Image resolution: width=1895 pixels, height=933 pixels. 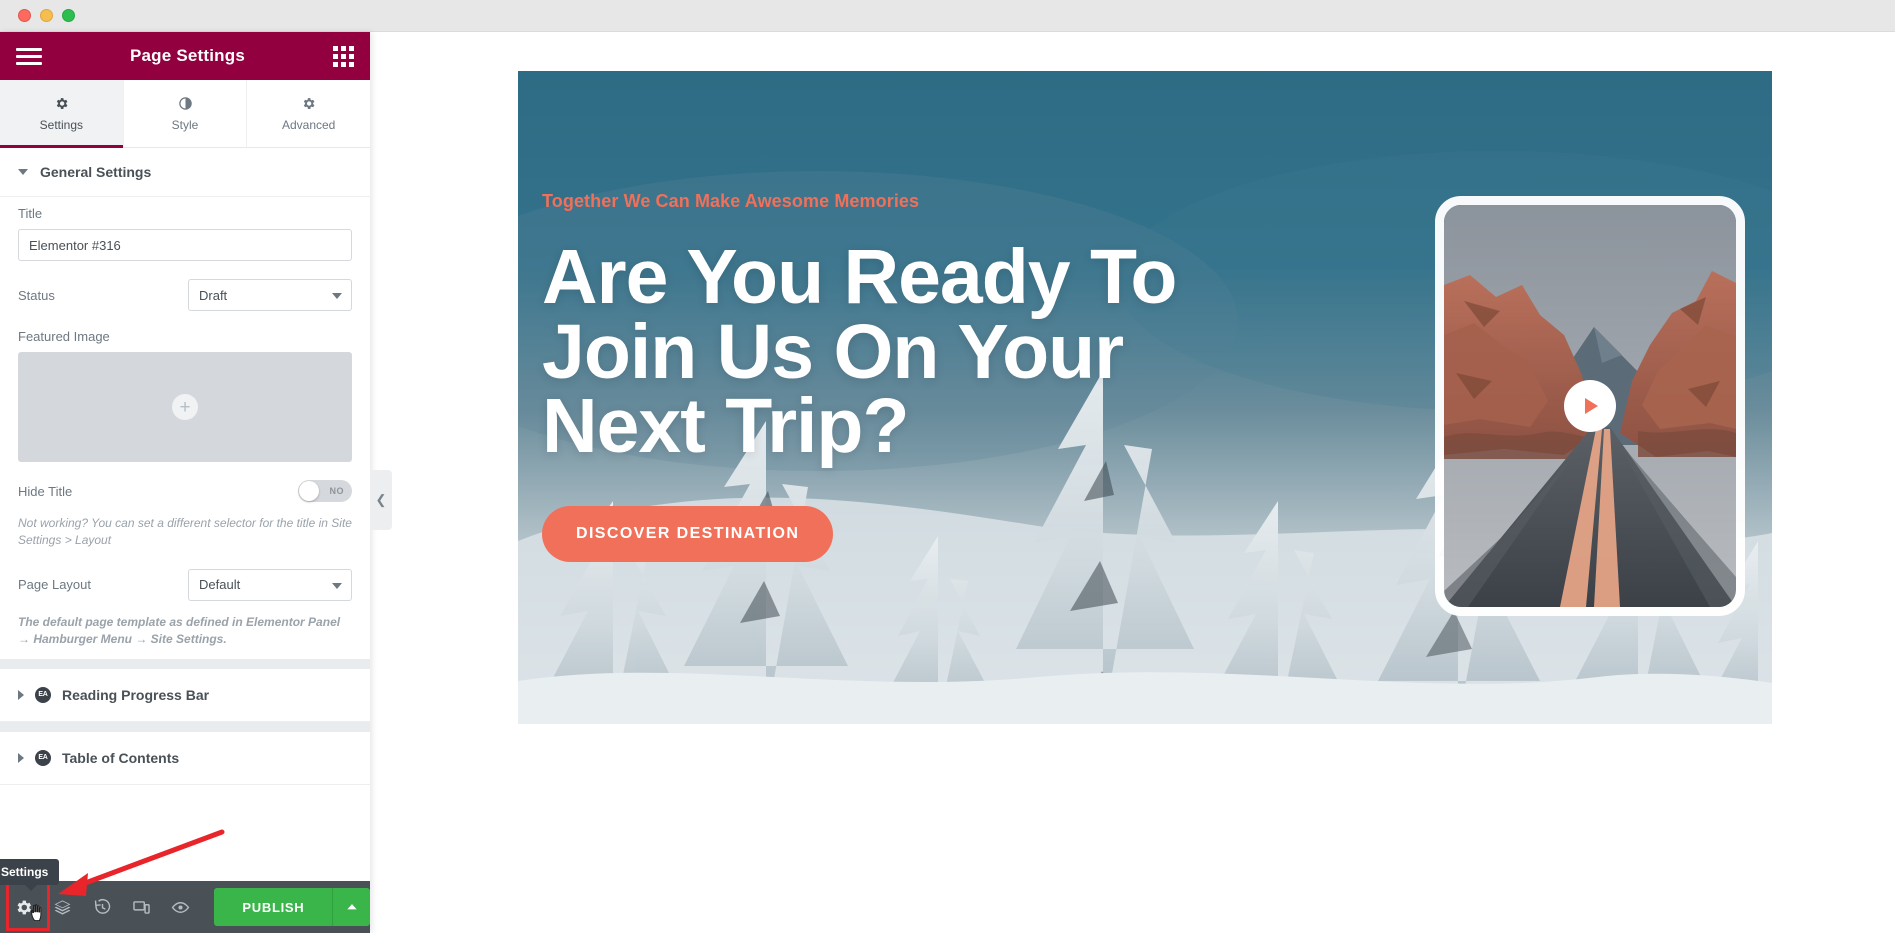 I want to click on accordion-table-of-contents-label: Table of Contents, so click(x=121, y=757).